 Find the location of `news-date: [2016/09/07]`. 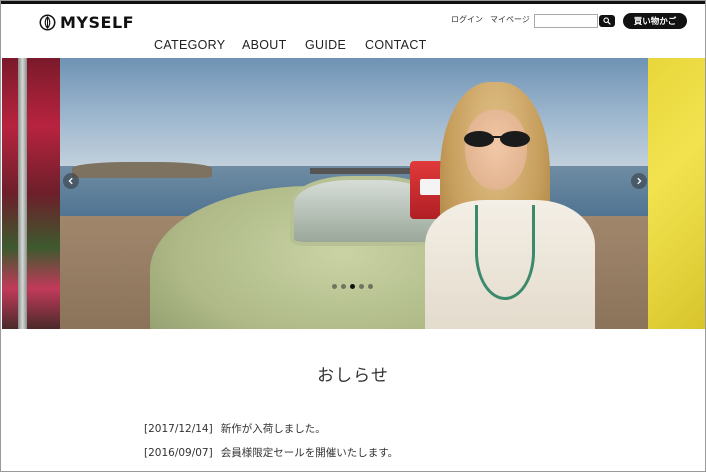

news-date: [2016/09/07] is located at coordinates (178, 453).